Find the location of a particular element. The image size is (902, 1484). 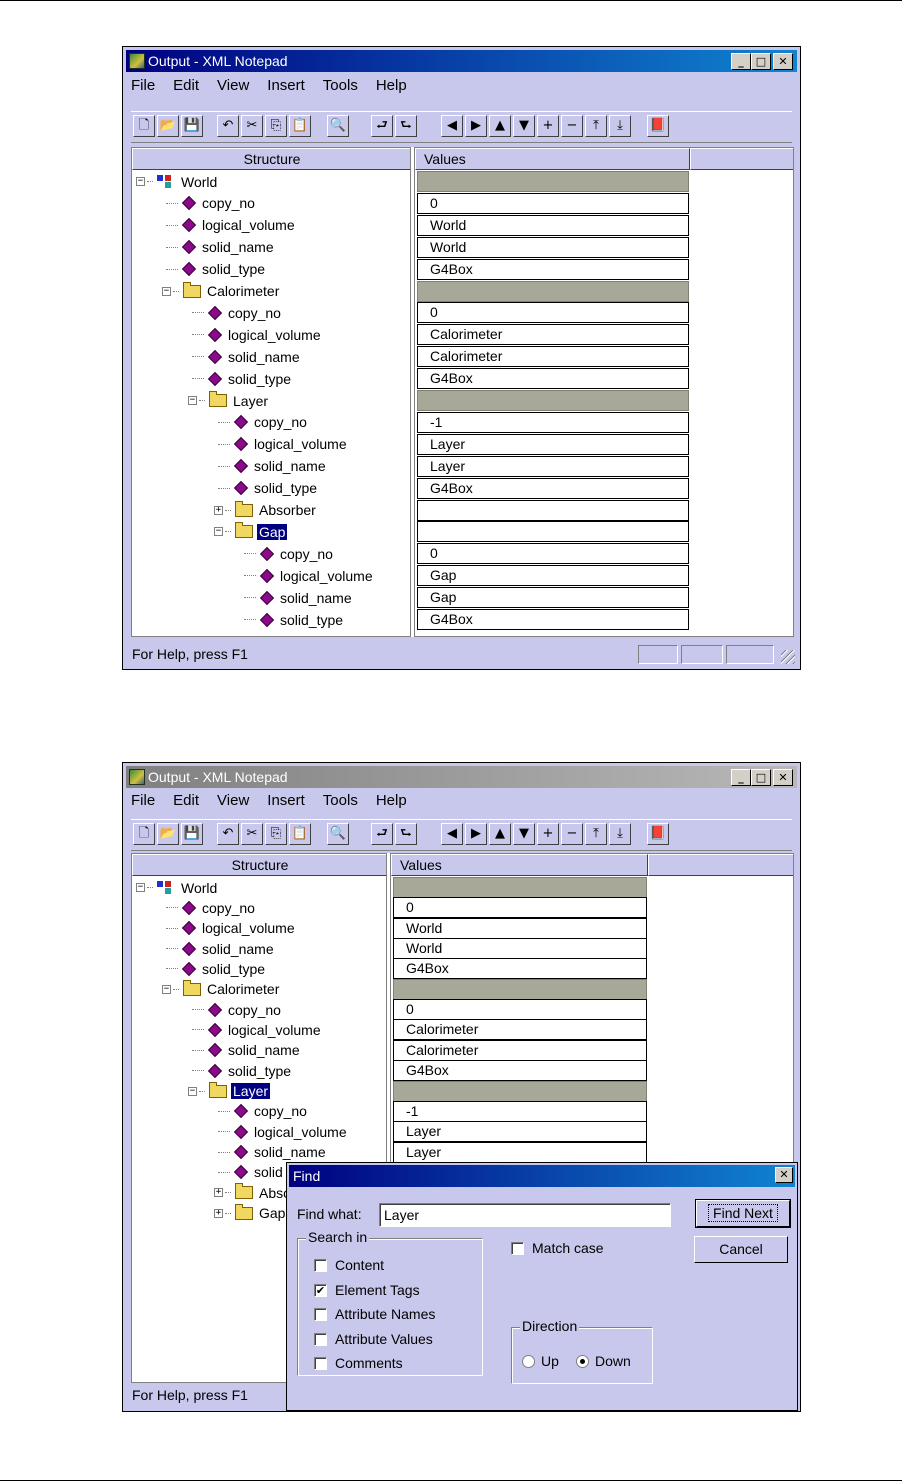

menu-tools: Tools is located at coordinates (340, 85).